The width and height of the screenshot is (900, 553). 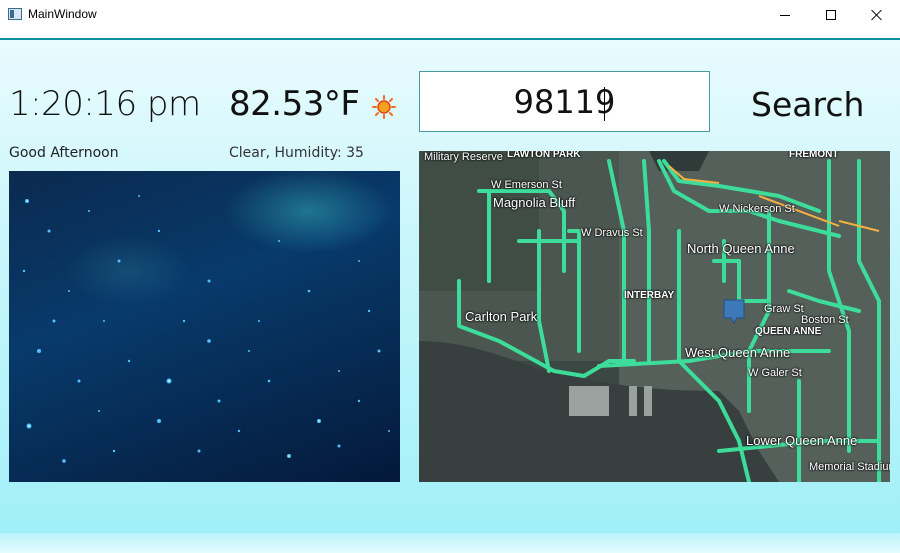 What do you see at coordinates (612, 233) in the screenshot?
I see `map-label: W Dravus St` at bounding box center [612, 233].